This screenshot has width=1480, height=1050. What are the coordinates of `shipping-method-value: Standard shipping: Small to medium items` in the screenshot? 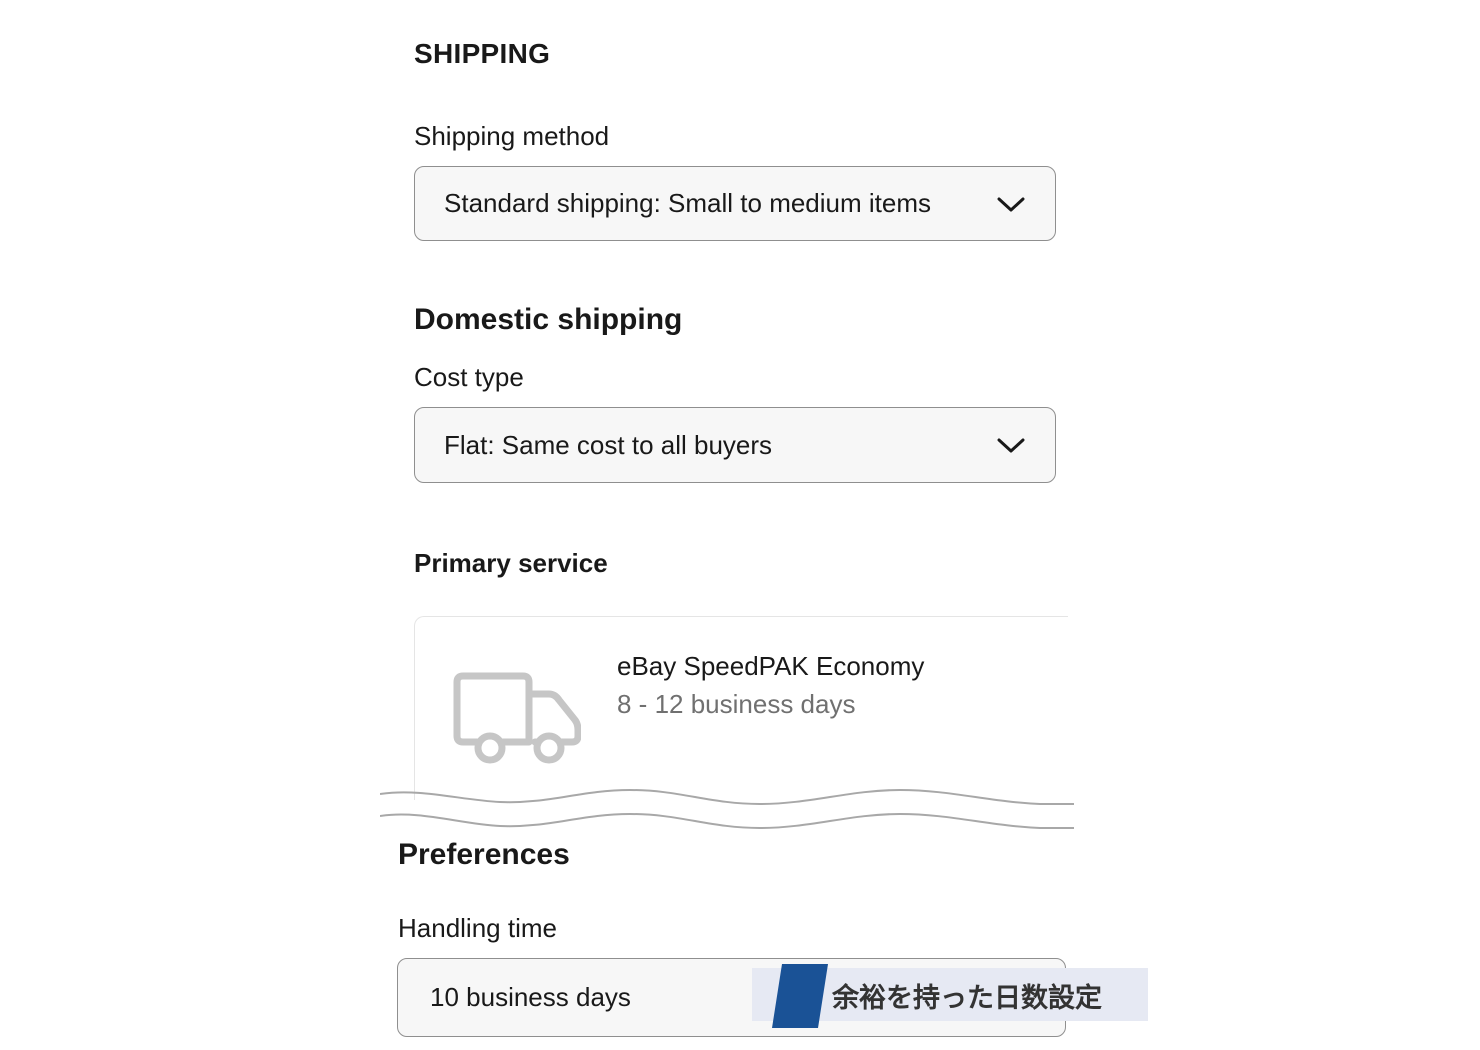 It's located at (688, 203).